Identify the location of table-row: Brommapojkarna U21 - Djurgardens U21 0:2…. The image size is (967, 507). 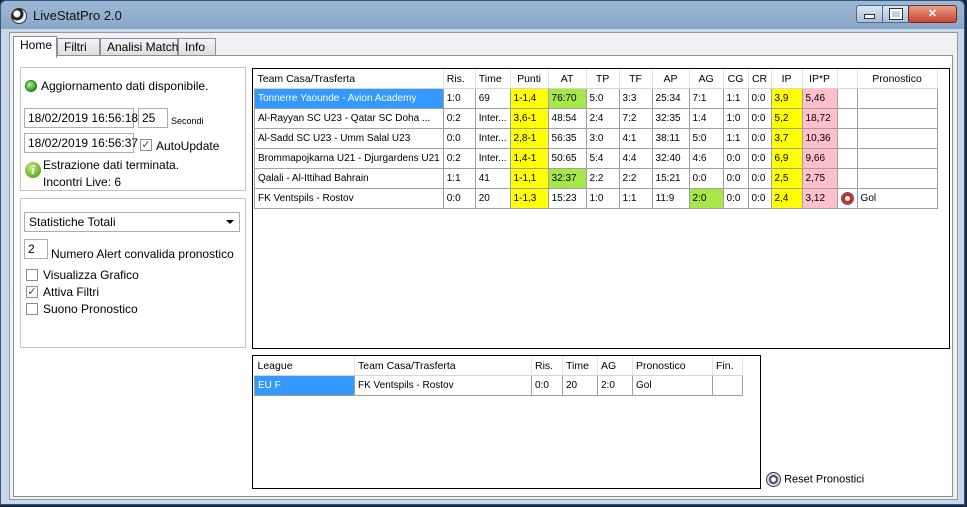
(596, 158).